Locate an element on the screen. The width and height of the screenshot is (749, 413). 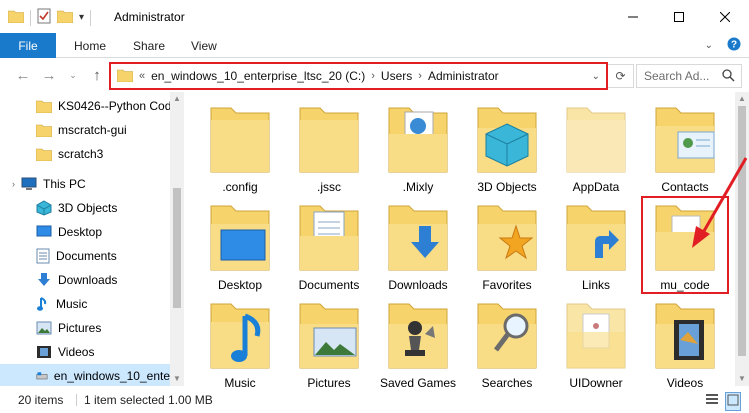
expand-arrow-icon: › is located at coordinates (13, 184).